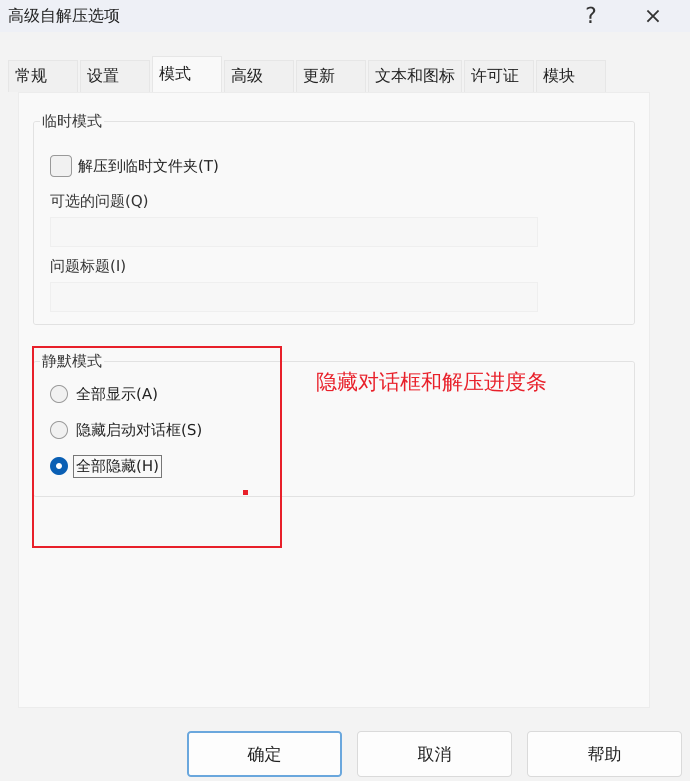  What do you see at coordinates (64, 16) in the screenshot?
I see `window-title: 高级自解压选项` at bounding box center [64, 16].